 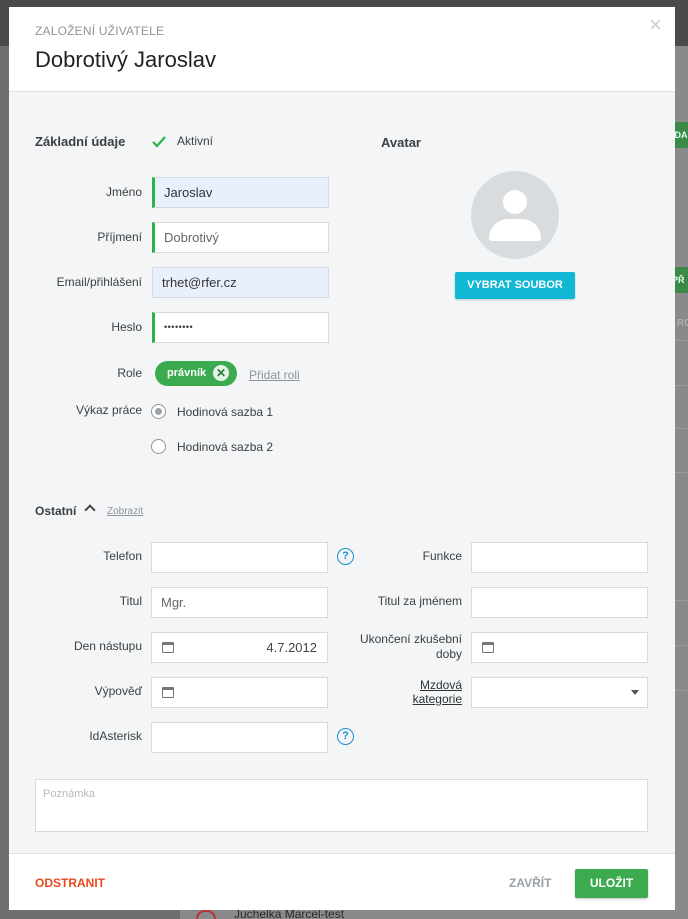 I want to click on note-textarea: Poznámka, so click(x=341, y=805).